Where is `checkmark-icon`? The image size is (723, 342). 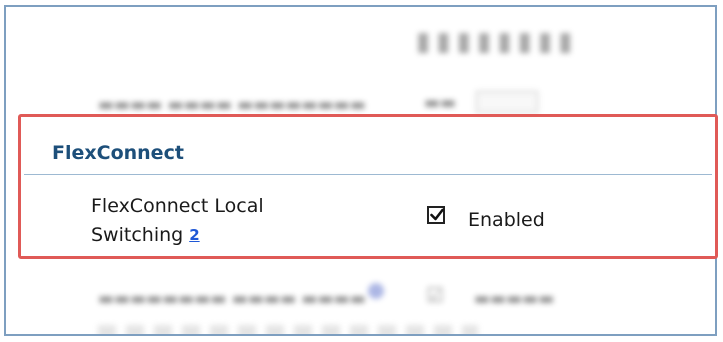
checkmark-icon is located at coordinates (437, 214).